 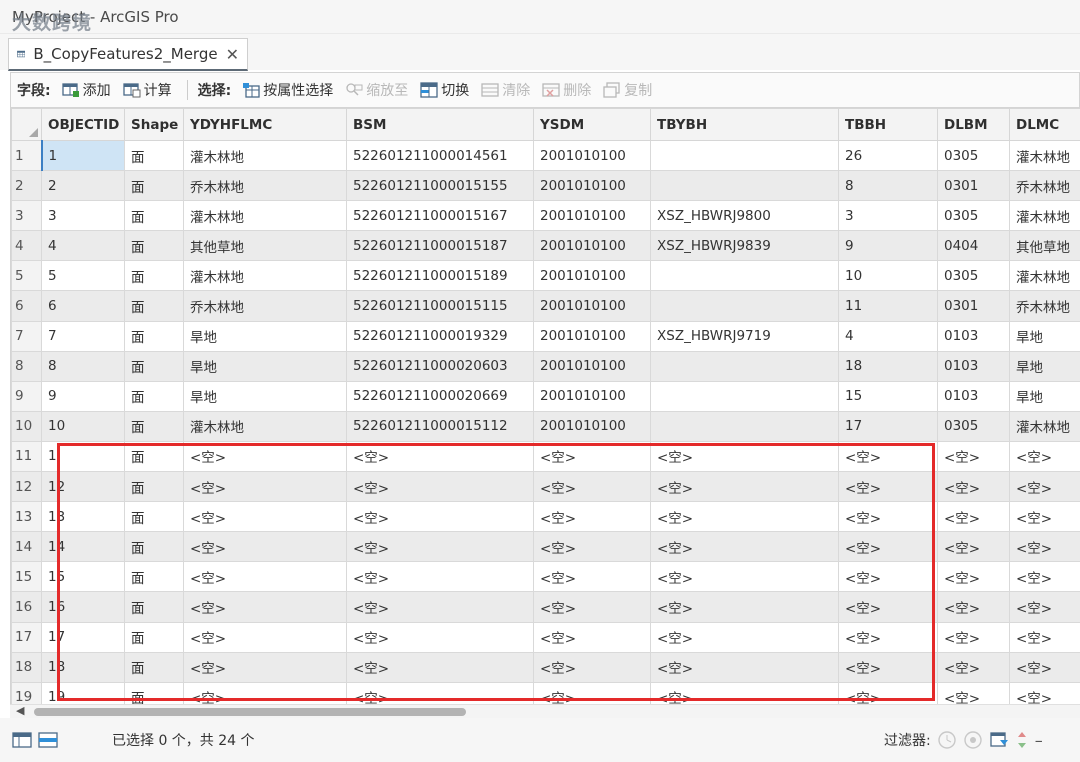 I want to click on delete-selection-button: 删除, so click(x=566, y=90).